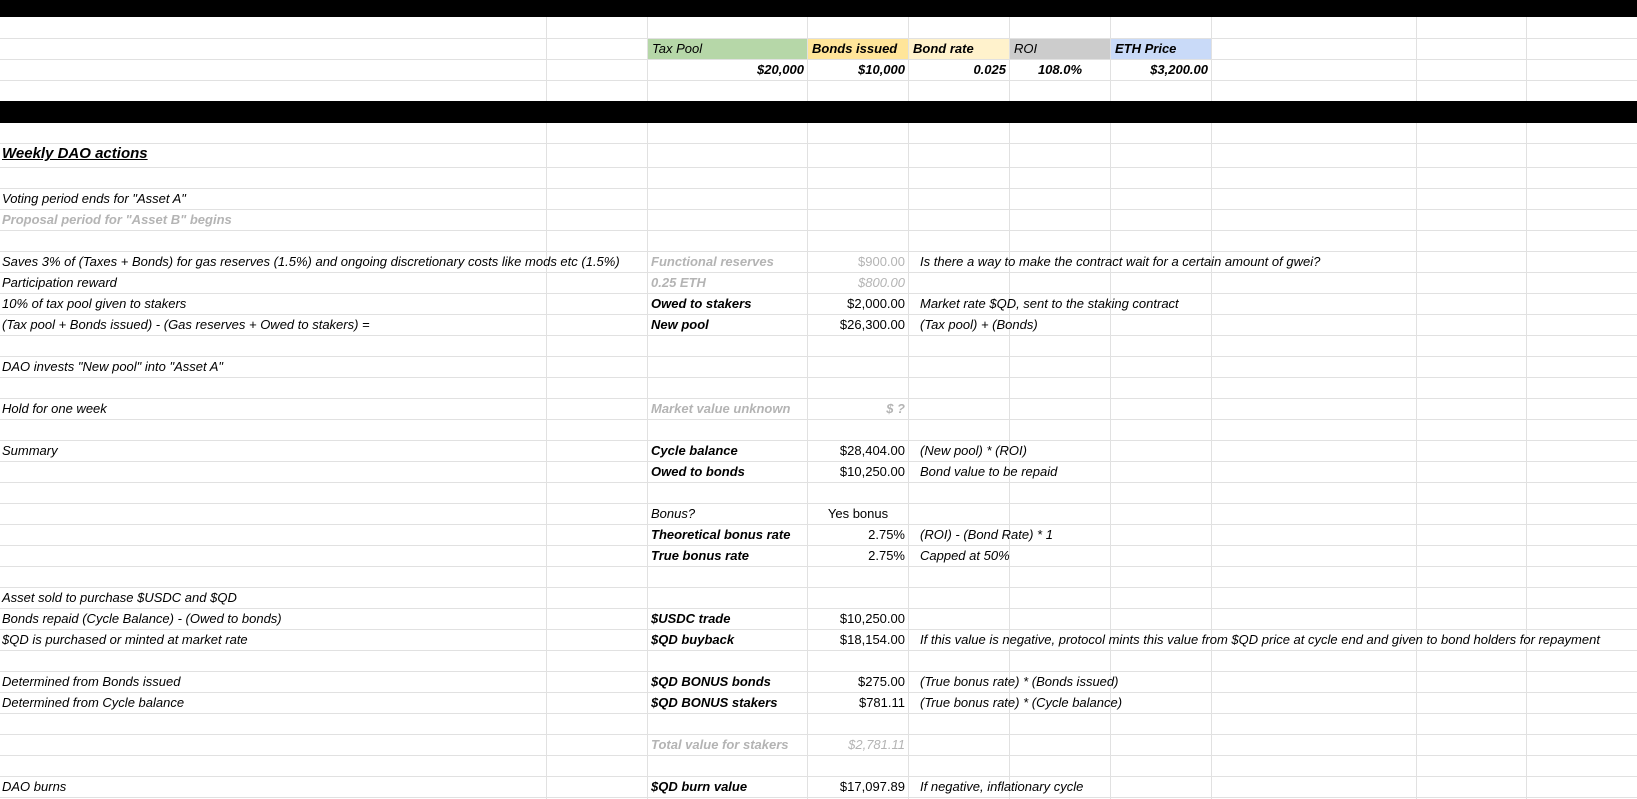 The width and height of the screenshot is (1637, 799). I want to click on bonus-stakers-desc: Determined from Cycle balance, so click(93, 703).